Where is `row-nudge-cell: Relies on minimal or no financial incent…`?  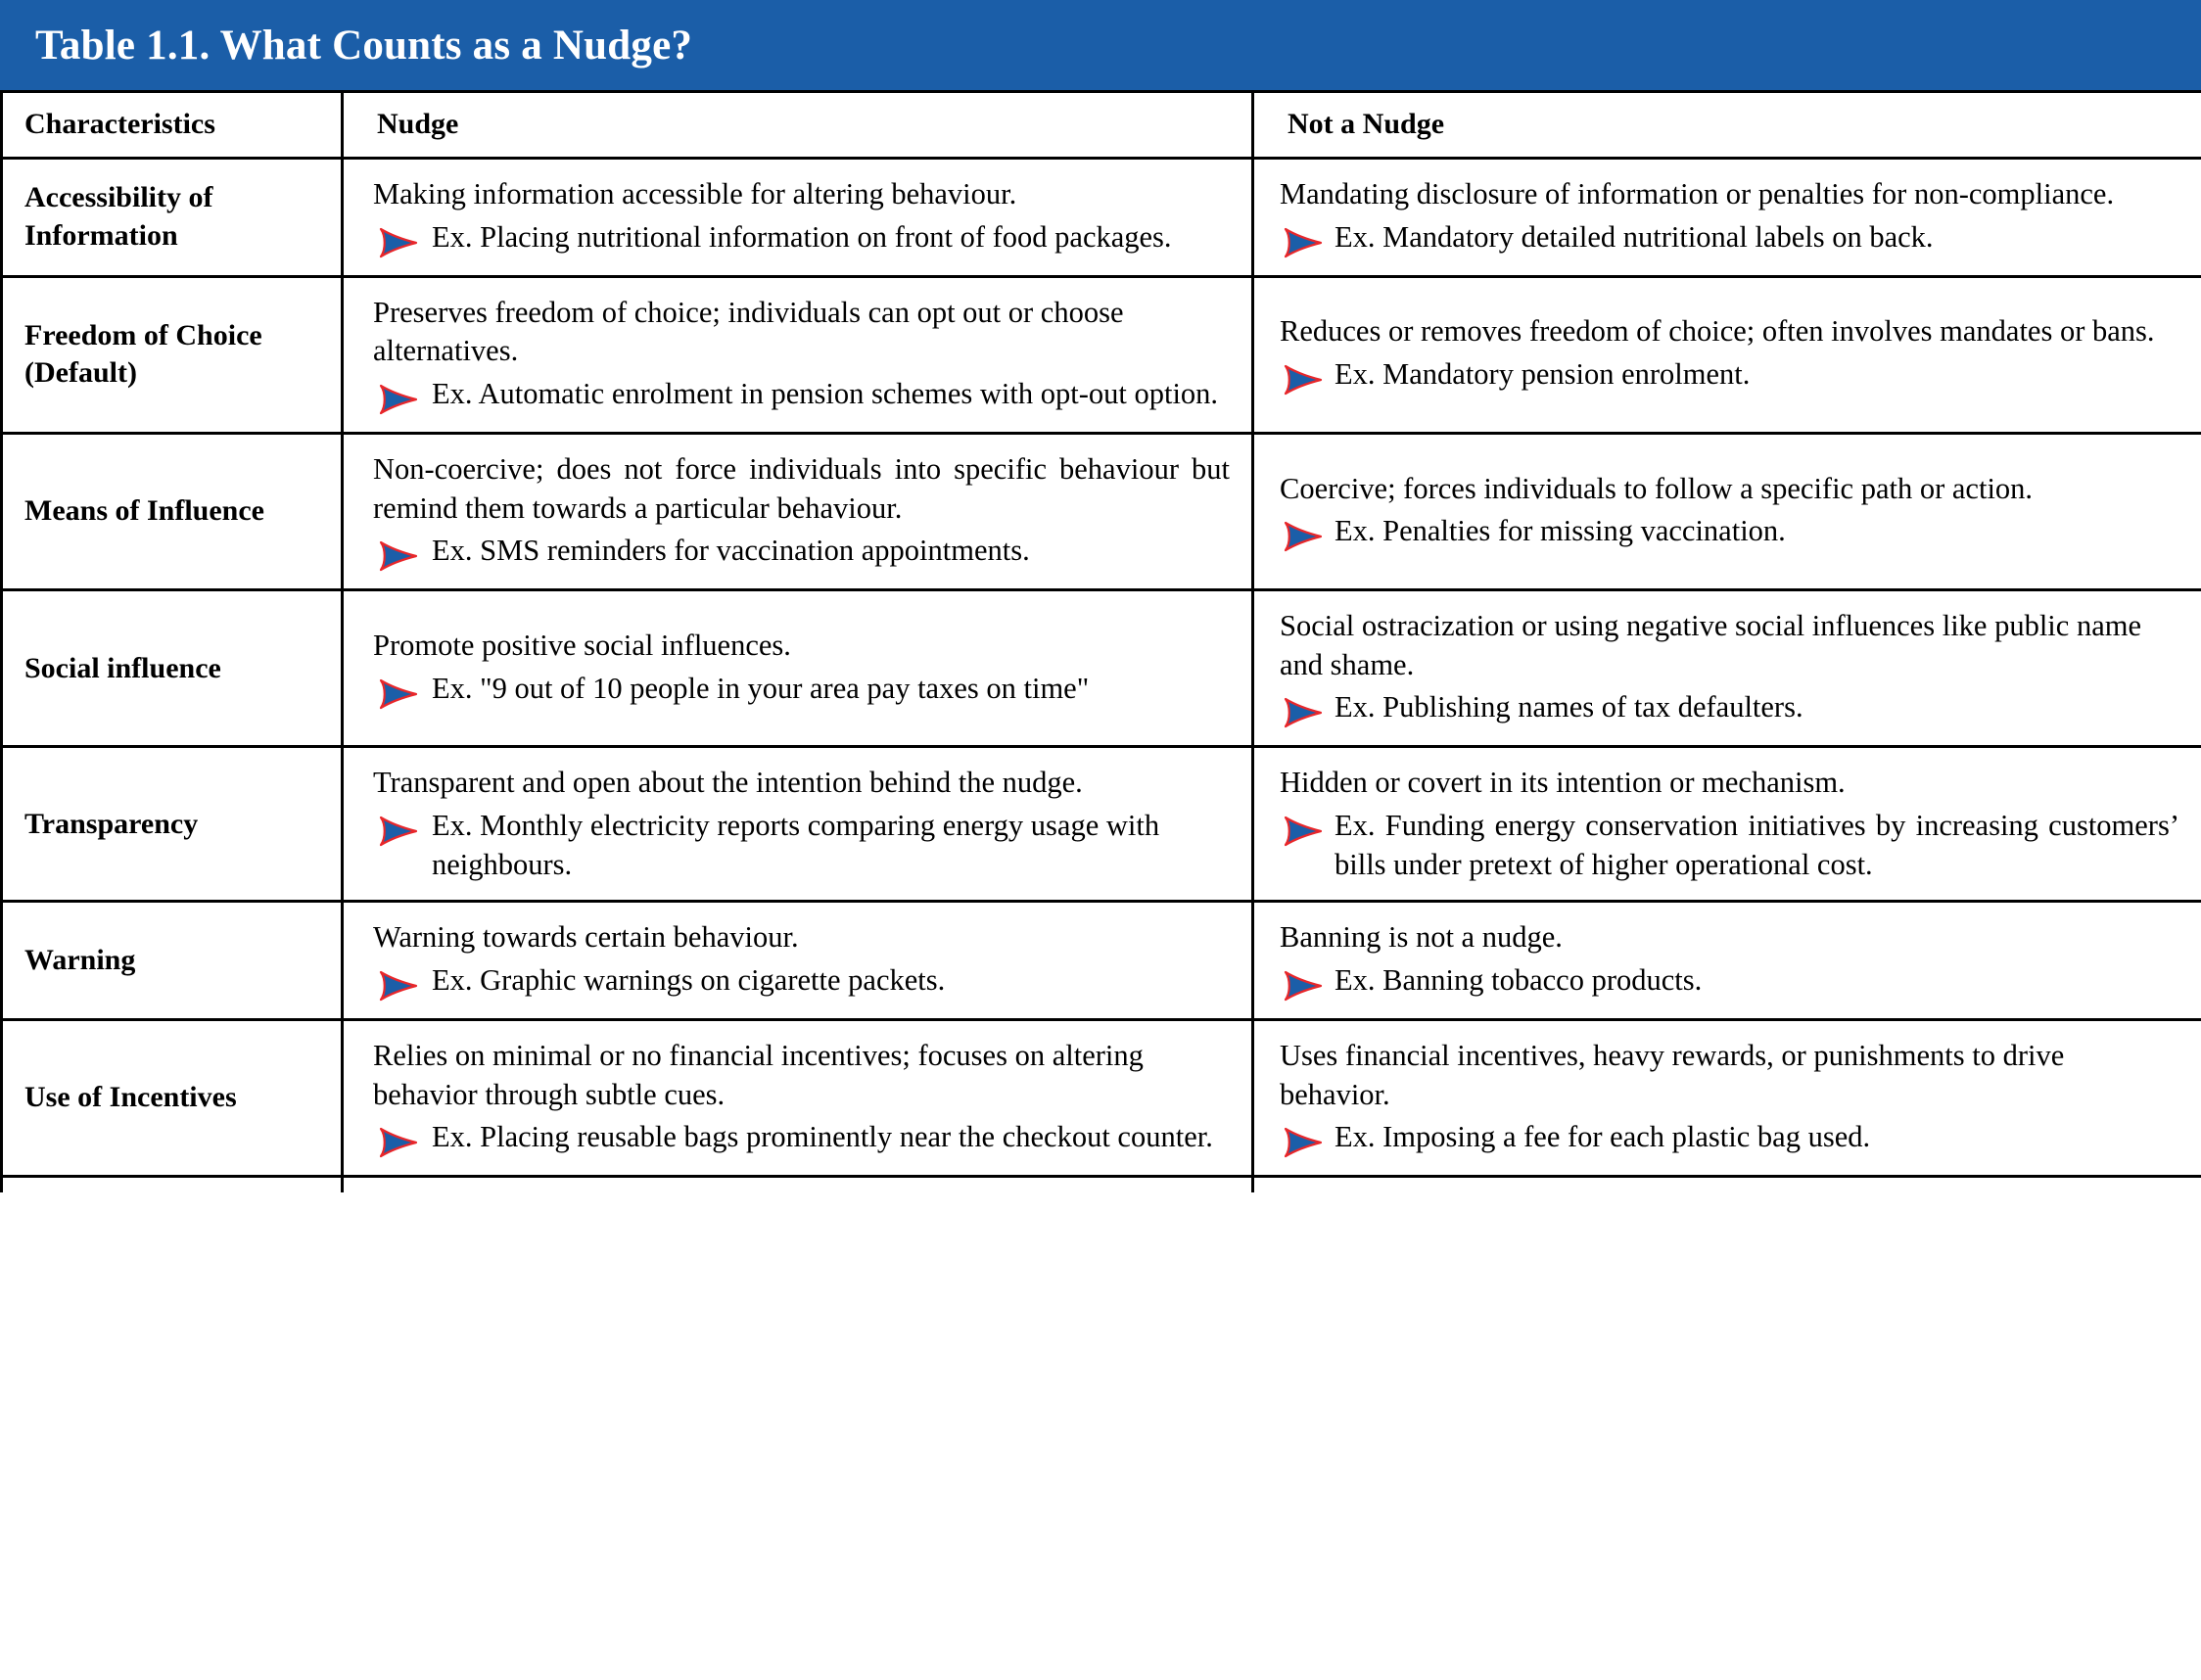
row-nudge-cell: Relies on minimal or no financial incent… is located at coordinates (798, 1098).